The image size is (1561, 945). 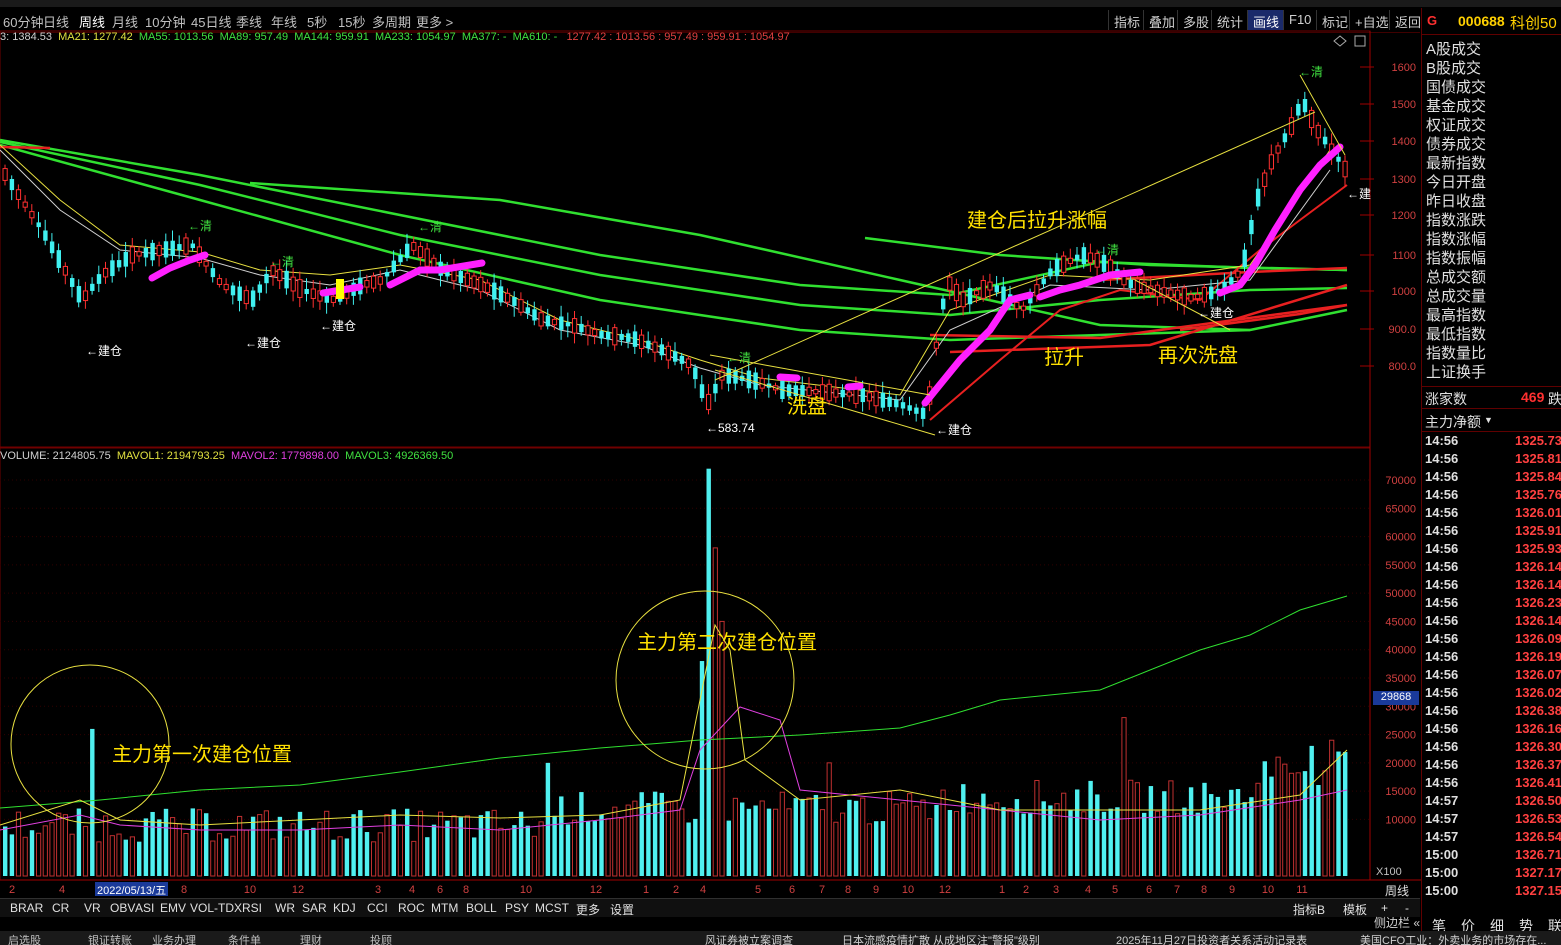 I want to click on indicator-tab-3: OBV, so click(x=122, y=908).